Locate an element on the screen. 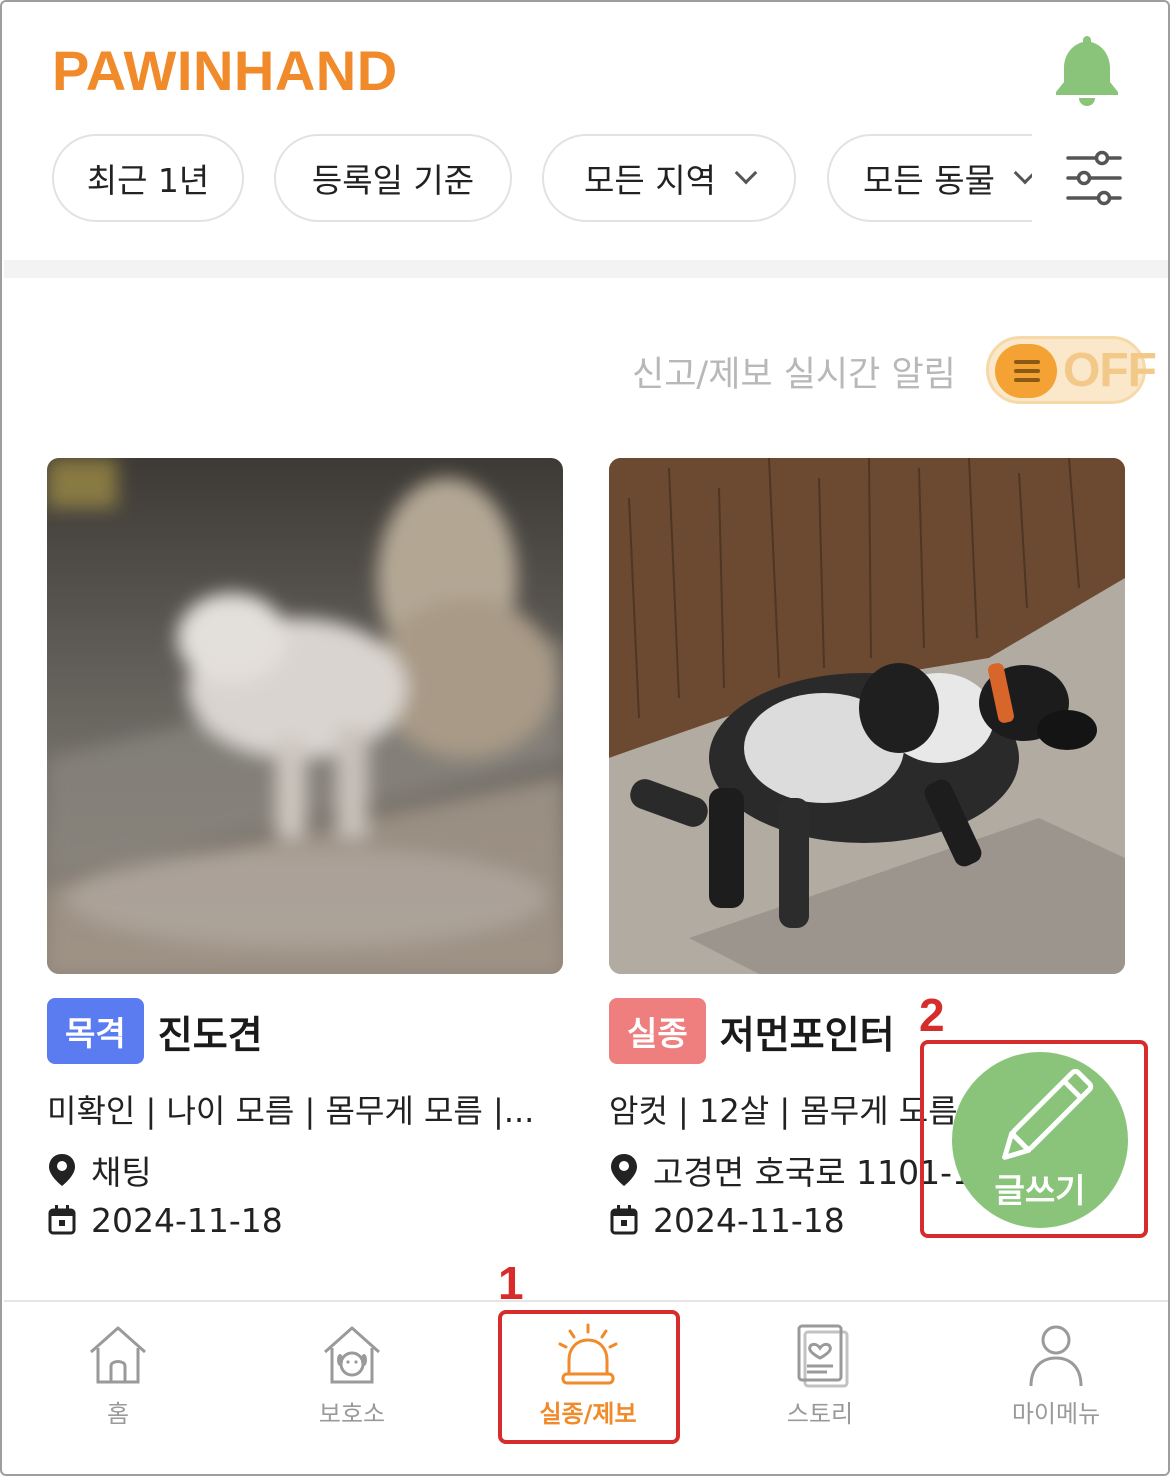  nav-item-shelter: 보호소 is located at coordinates (352, 1377).